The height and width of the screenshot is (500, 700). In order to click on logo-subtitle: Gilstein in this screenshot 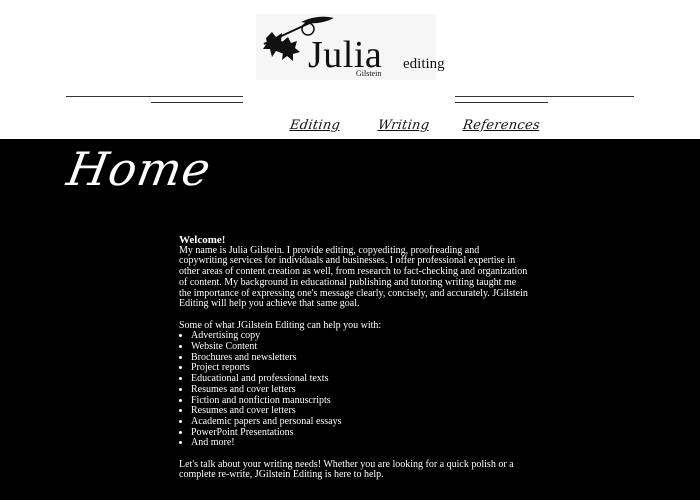, I will do `click(369, 73)`.